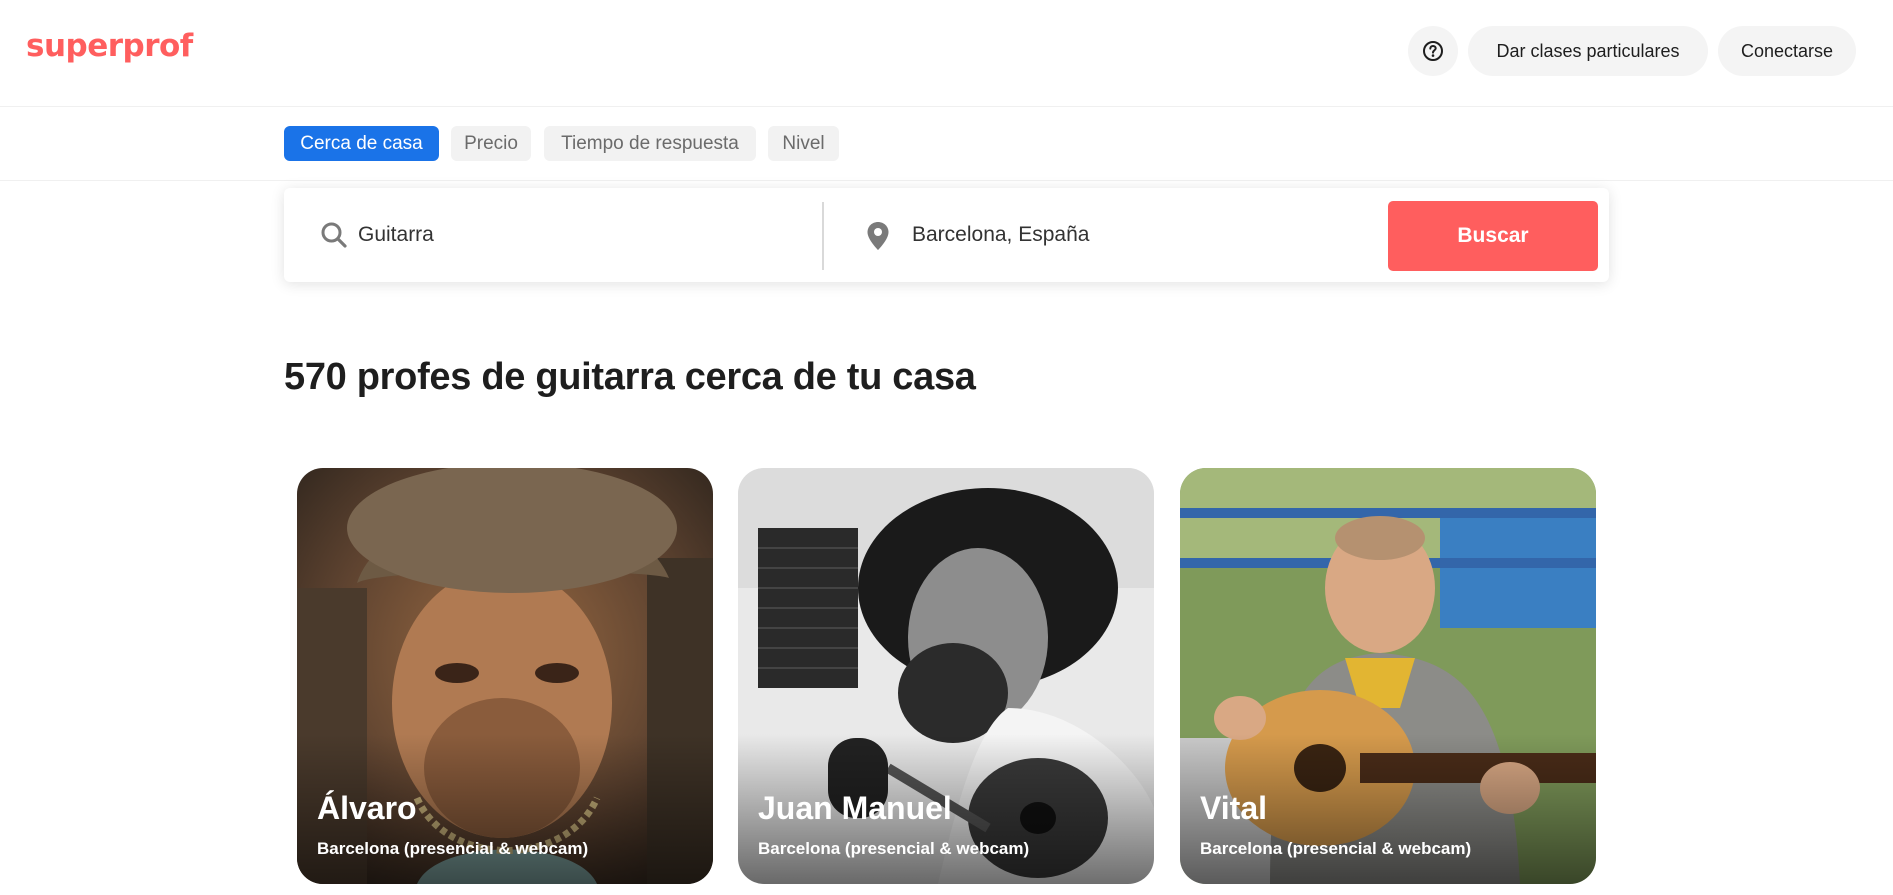 This screenshot has width=1893, height=895. Describe the element at coordinates (855, 808) in the screenshot. I see `tutor-name: Juan Manuel` at that location.